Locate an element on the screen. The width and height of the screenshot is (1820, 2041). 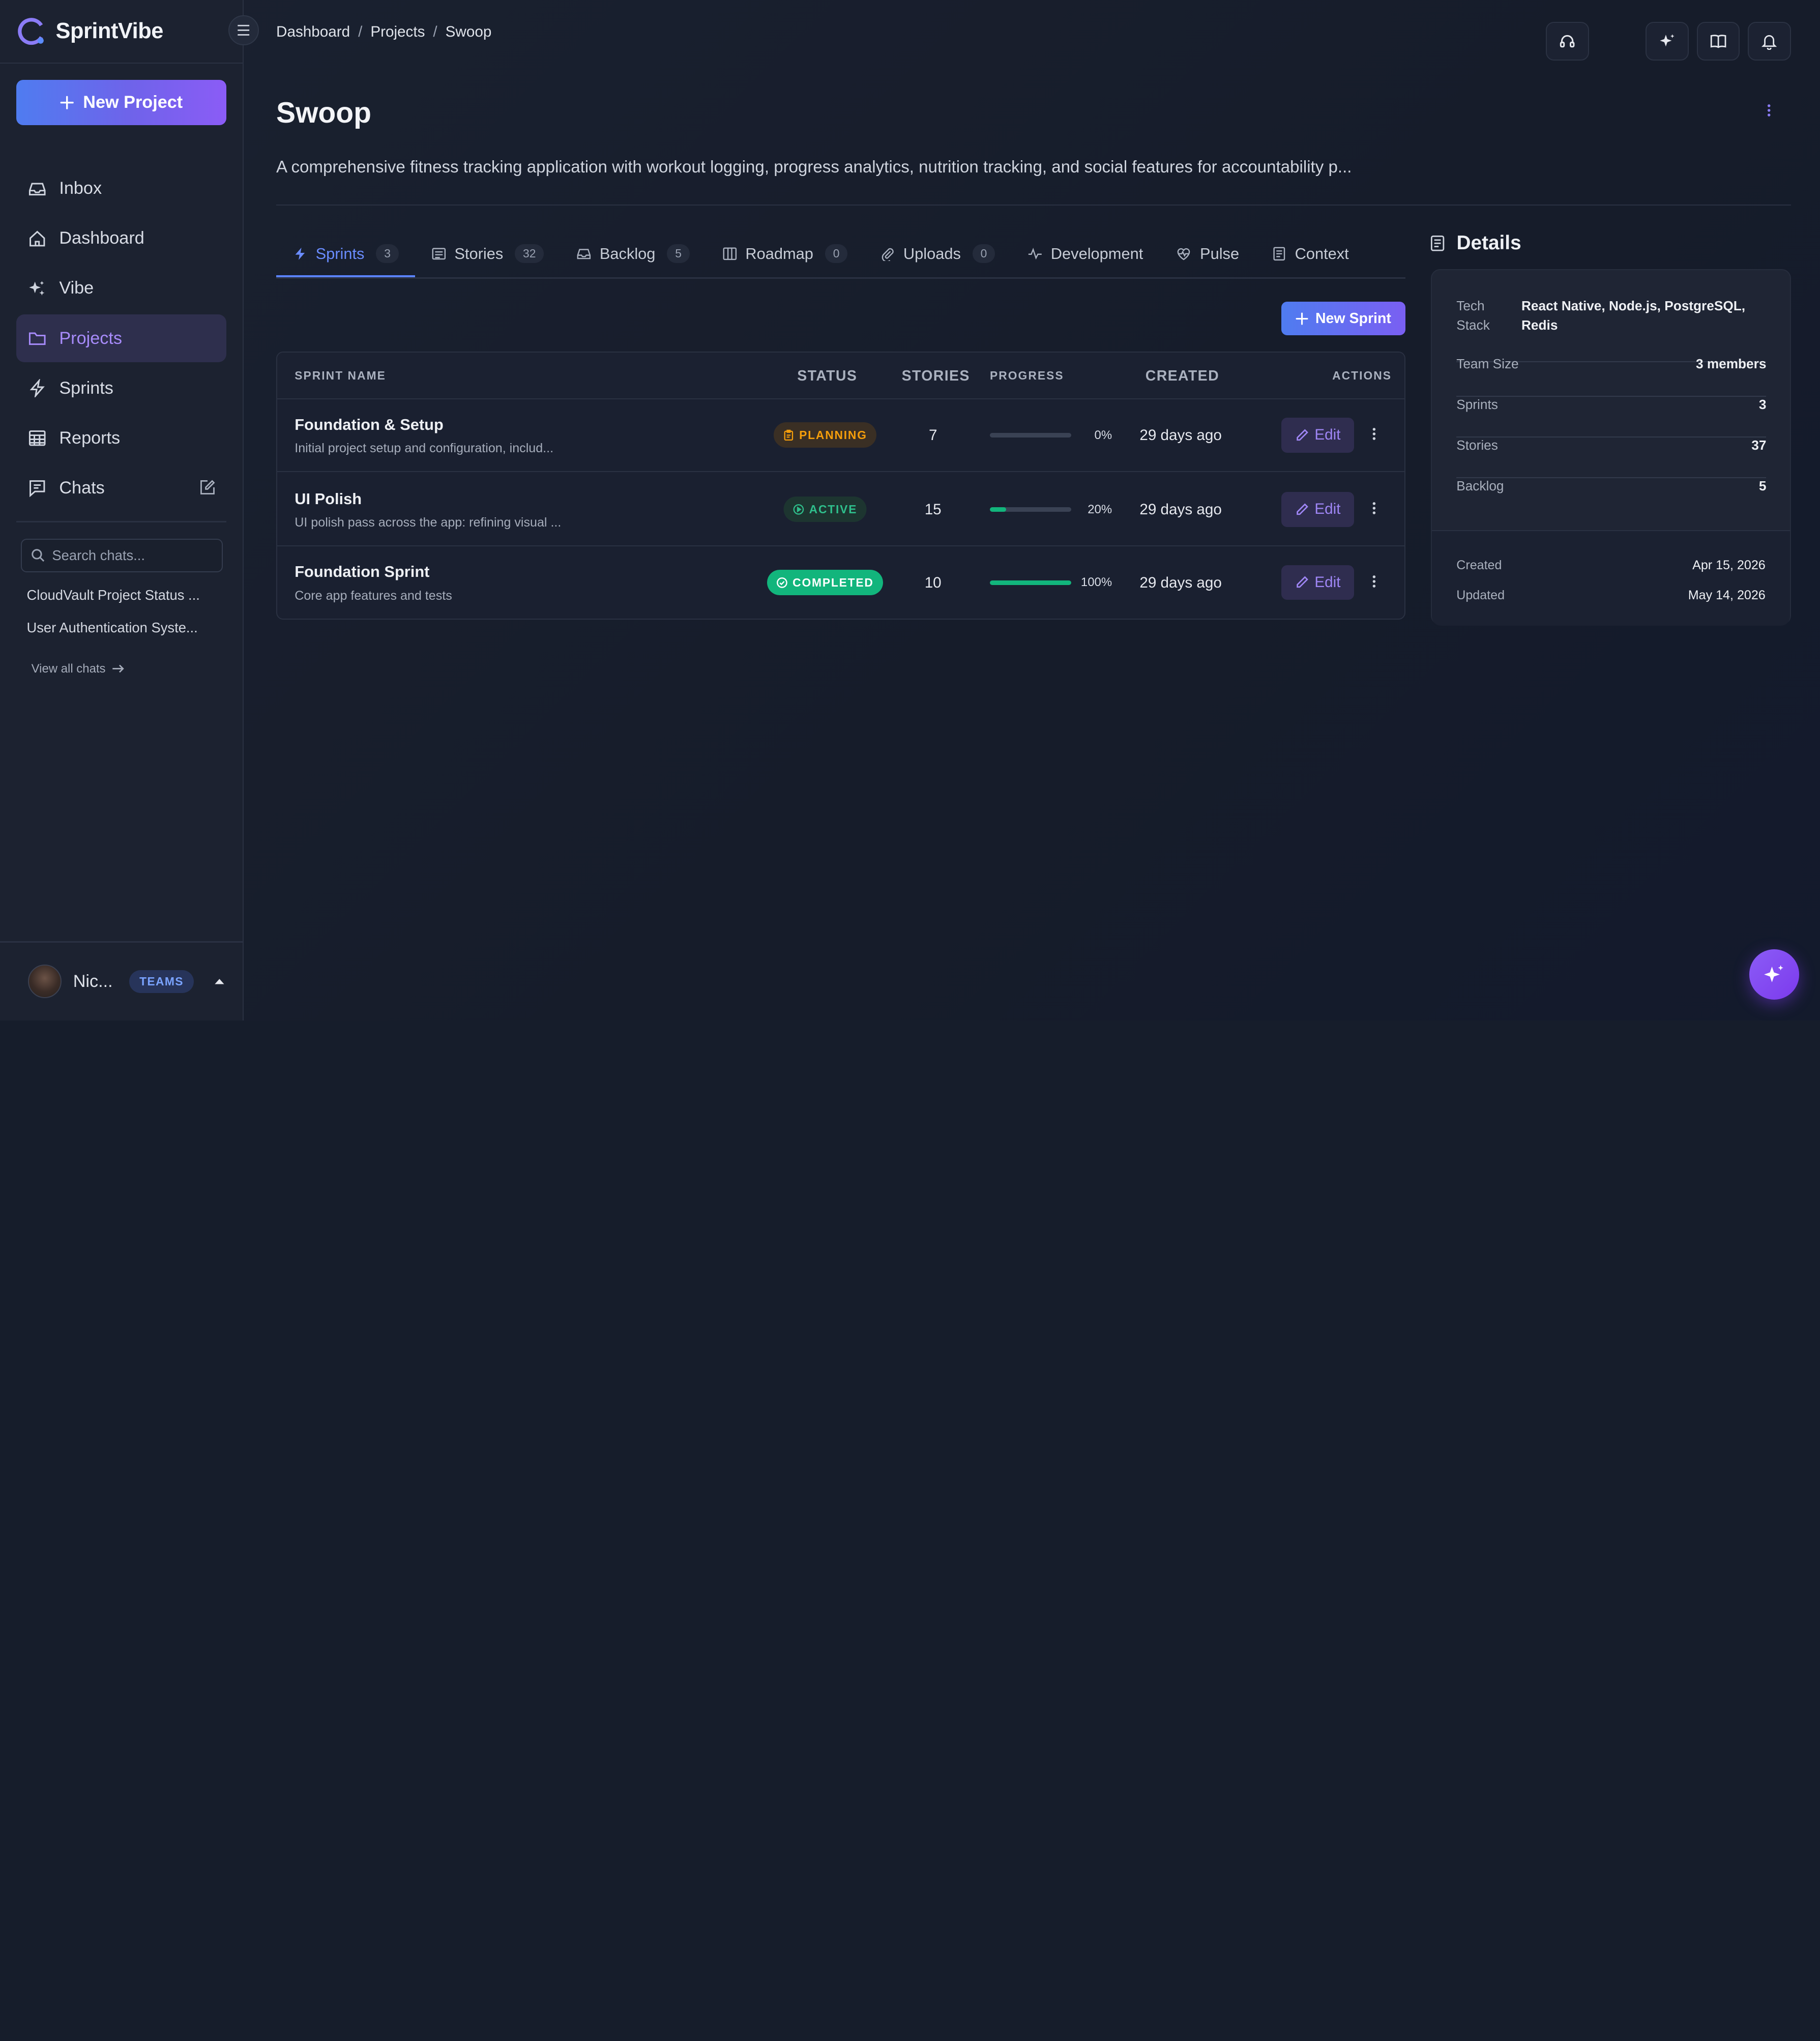
menu-icon is located at coordinates (244, 30).